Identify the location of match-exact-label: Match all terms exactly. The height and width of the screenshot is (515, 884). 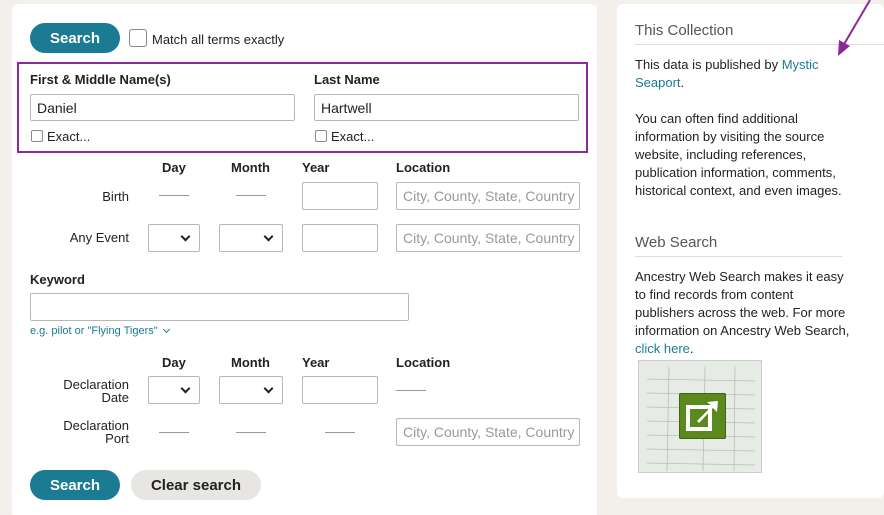
(218, 39).